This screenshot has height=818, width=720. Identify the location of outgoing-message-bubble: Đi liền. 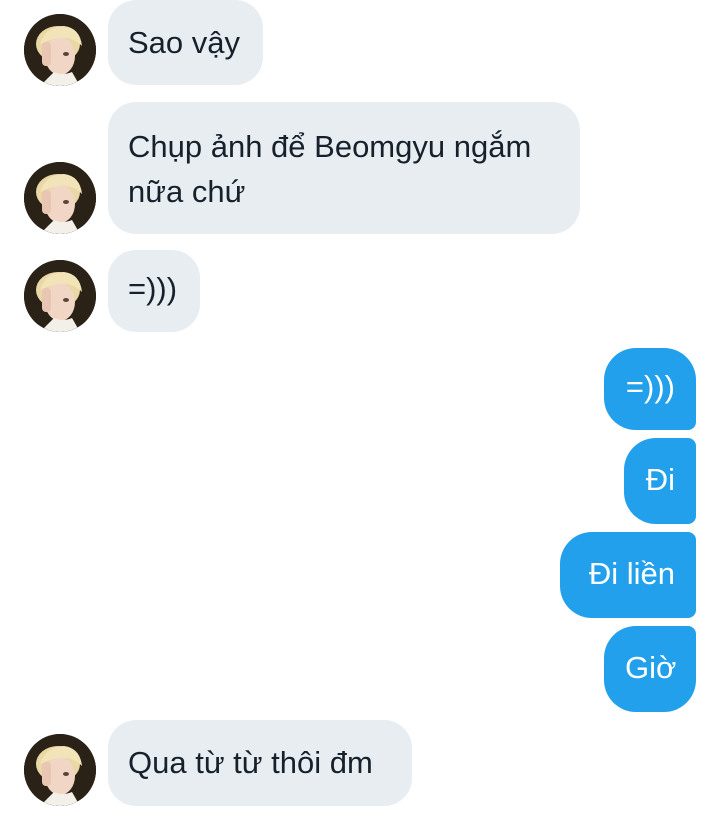
(628, 575).